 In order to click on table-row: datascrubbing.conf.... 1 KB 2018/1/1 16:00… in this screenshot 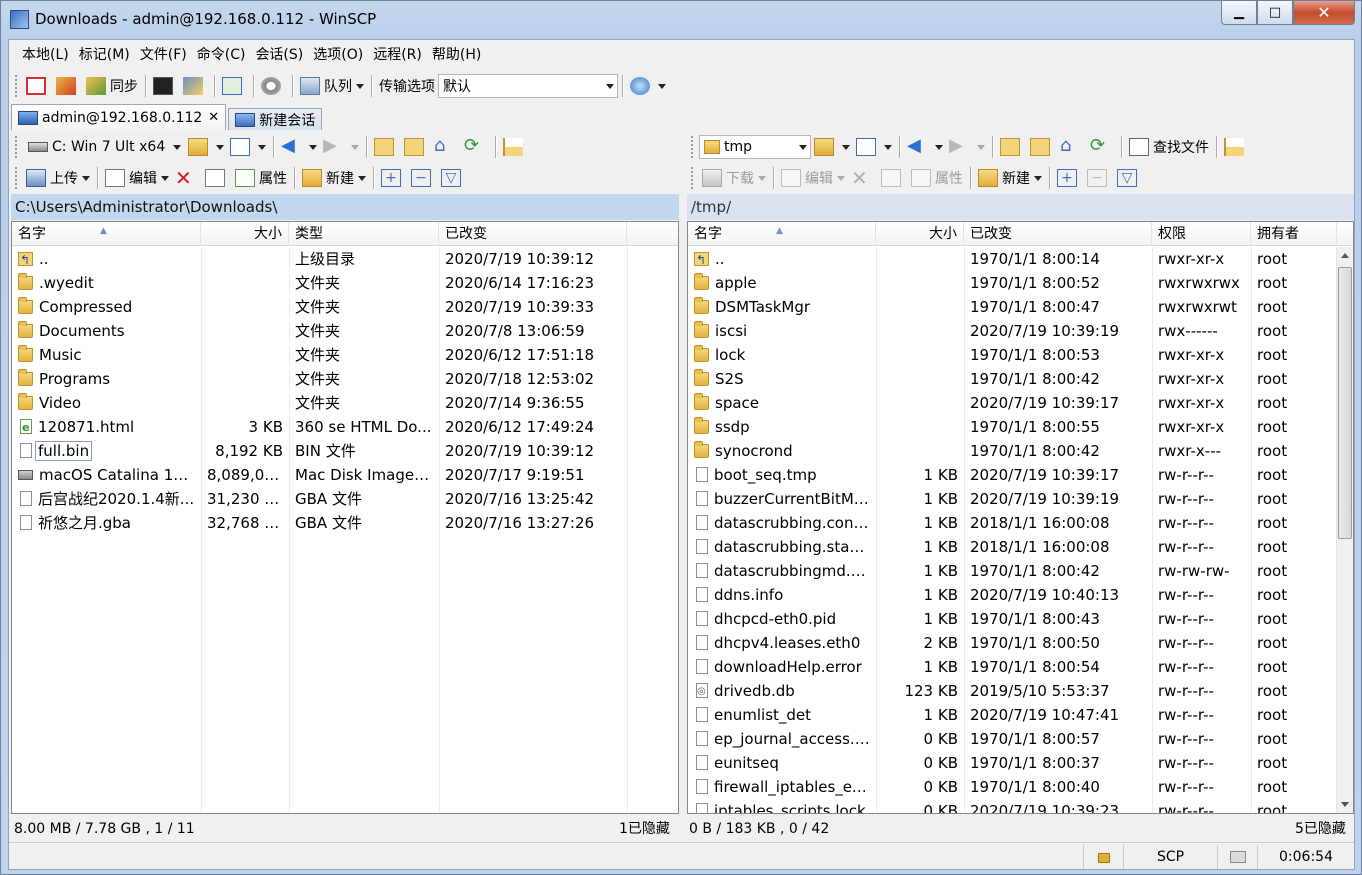, I will do `click(1020, 523)`.